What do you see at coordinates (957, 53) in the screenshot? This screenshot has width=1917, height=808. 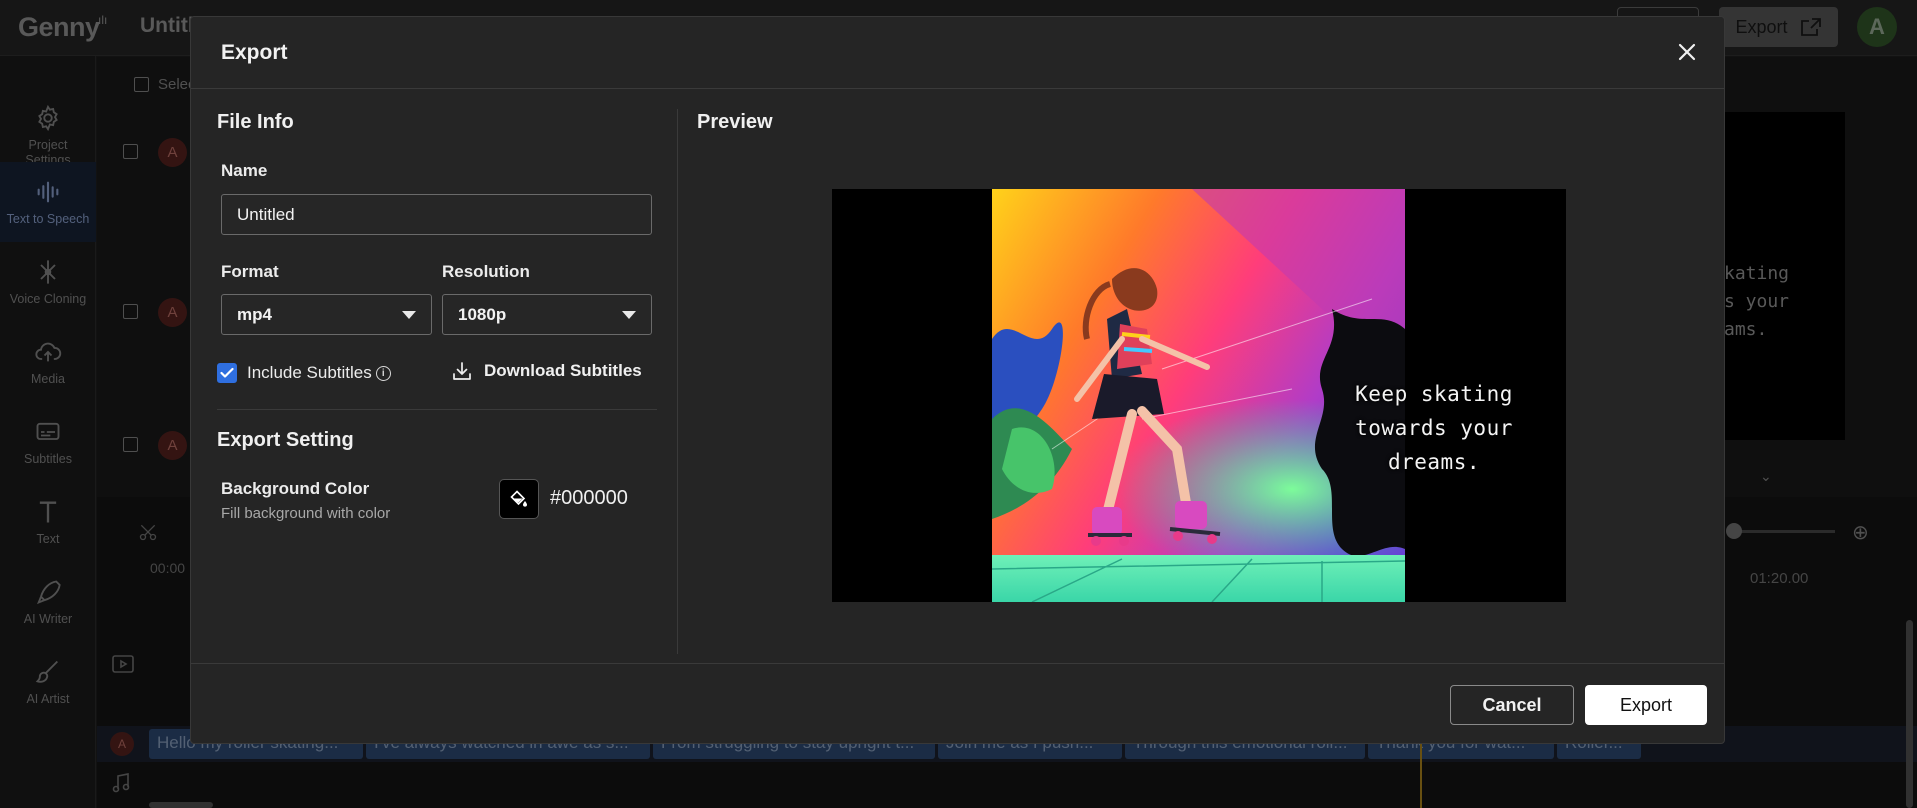 I see `modal-header: Export` at bounding box center [957, 53].